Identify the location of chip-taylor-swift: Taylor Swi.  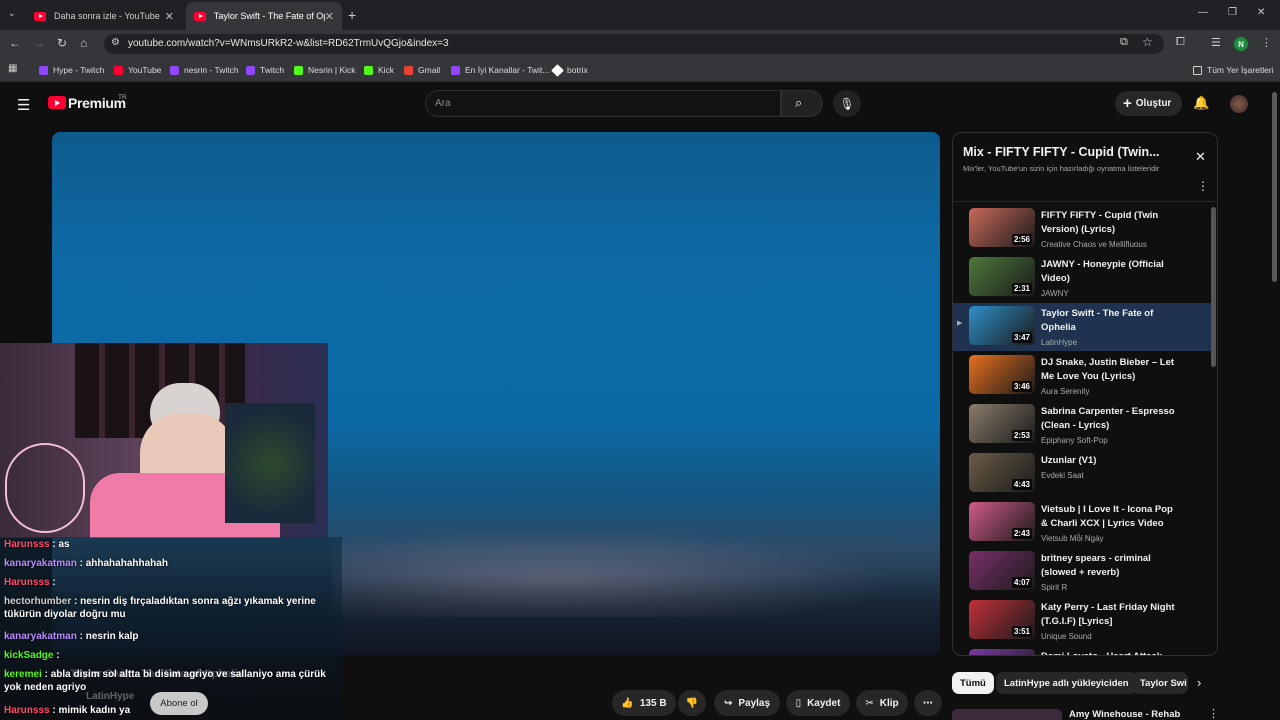
(1160, 683).